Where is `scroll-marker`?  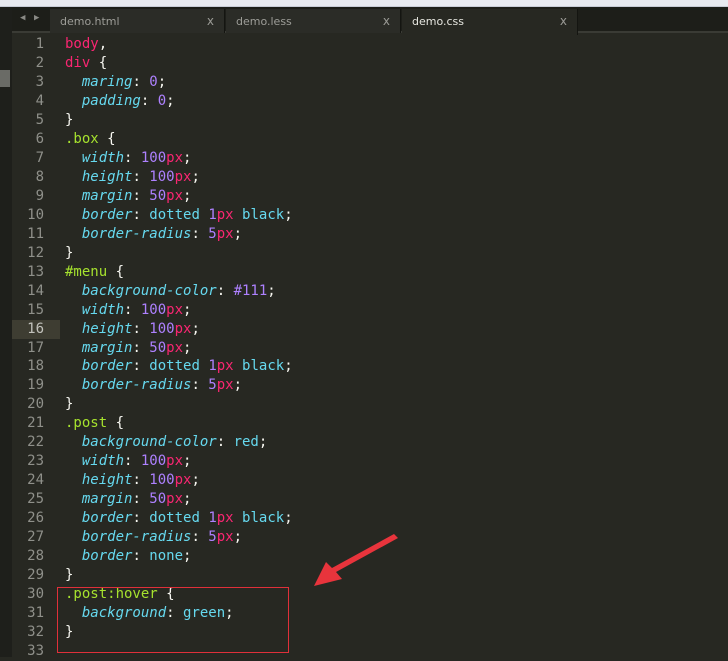 scroll-marker is located at coordinates (5, 78).